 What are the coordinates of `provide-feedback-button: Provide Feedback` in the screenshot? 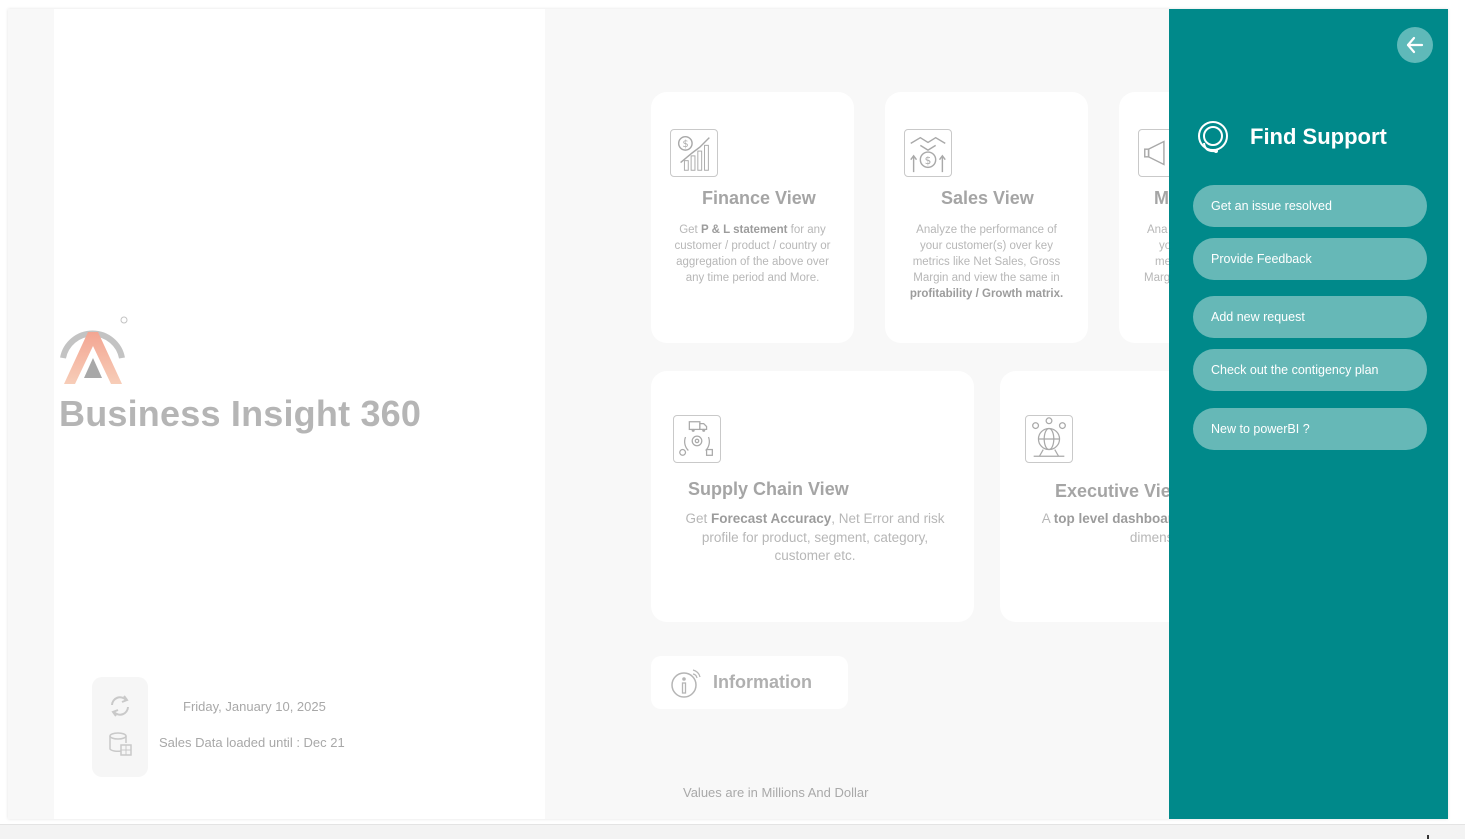 It's located at (1310, 259).